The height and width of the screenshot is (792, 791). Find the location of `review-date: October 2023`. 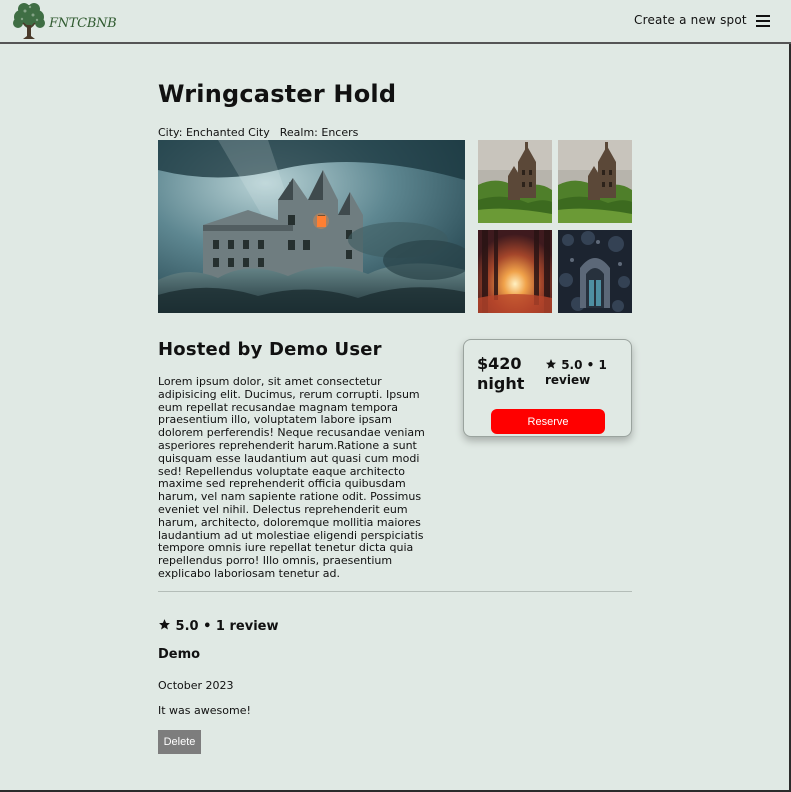

review-date: October 2023 is located at coordinates (196, 685).